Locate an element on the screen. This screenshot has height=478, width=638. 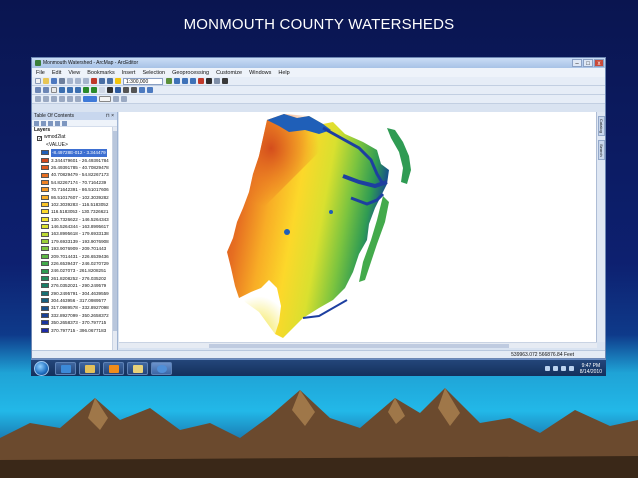
catalog-dock-tab: Catalog is located at coordinates (601, 126).